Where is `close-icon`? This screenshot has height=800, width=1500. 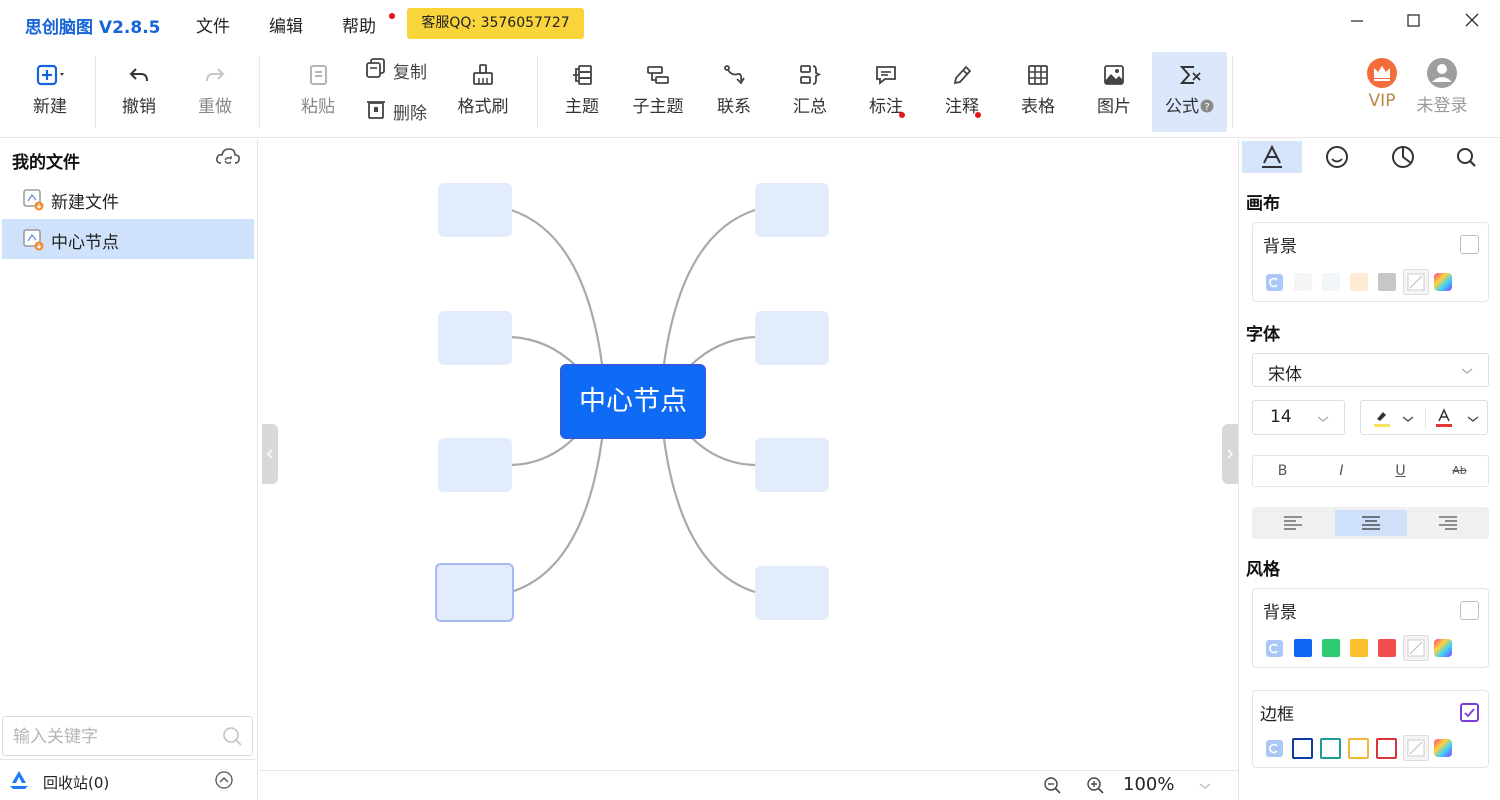
close-icon is located at coordinates (1472, 20).